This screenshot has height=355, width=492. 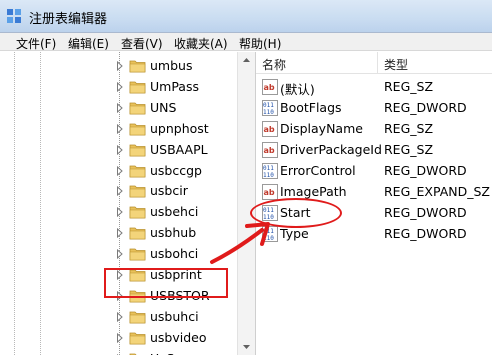 I want to click on tree-guide-line, so click(x=14, y=203).